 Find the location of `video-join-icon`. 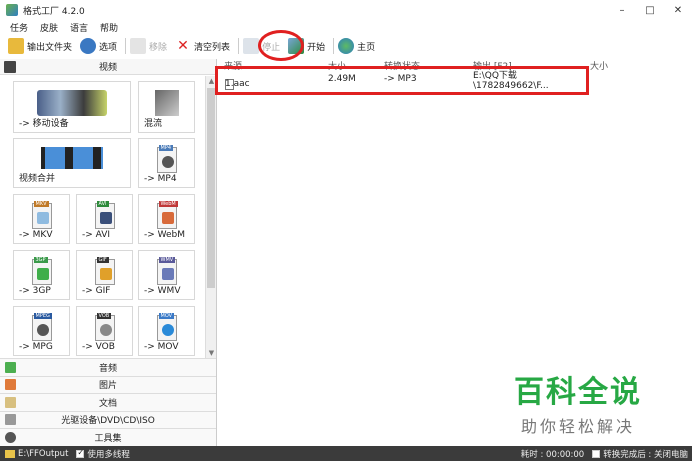

video-join-icon is located at coordinates (72, 158).